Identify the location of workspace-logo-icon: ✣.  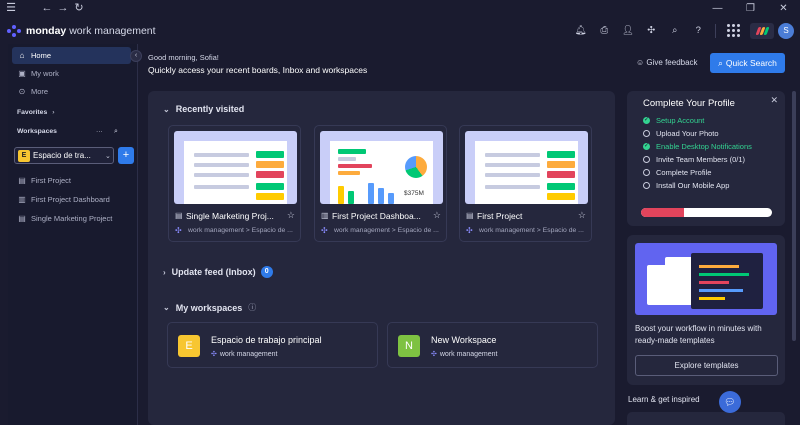
(214, 354).